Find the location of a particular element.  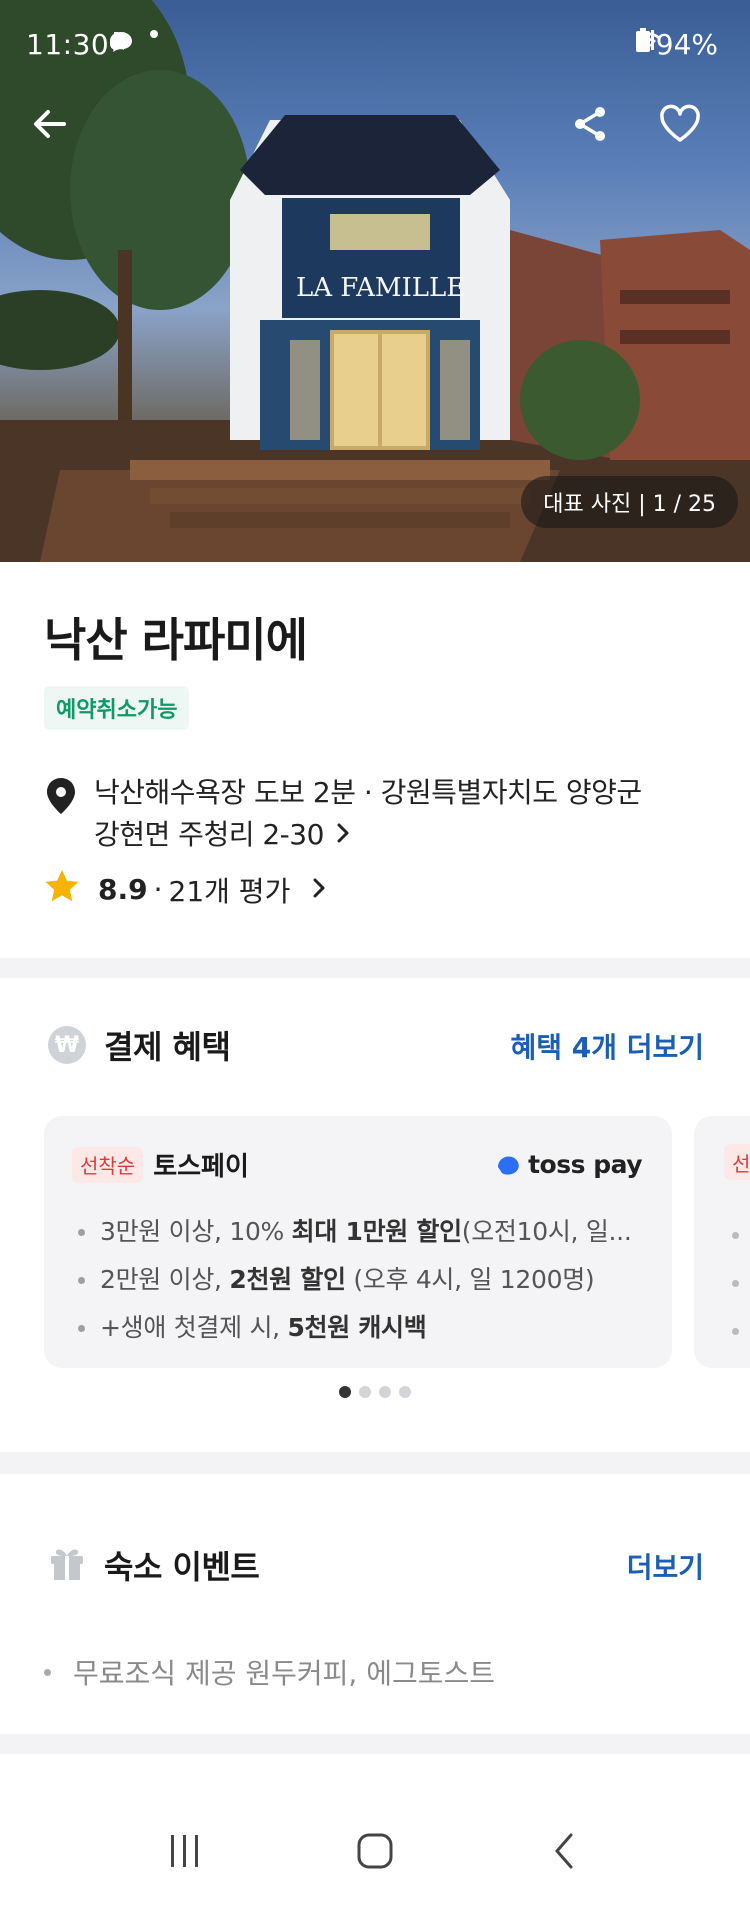

home-icon is located at coordinates (375, 1851).